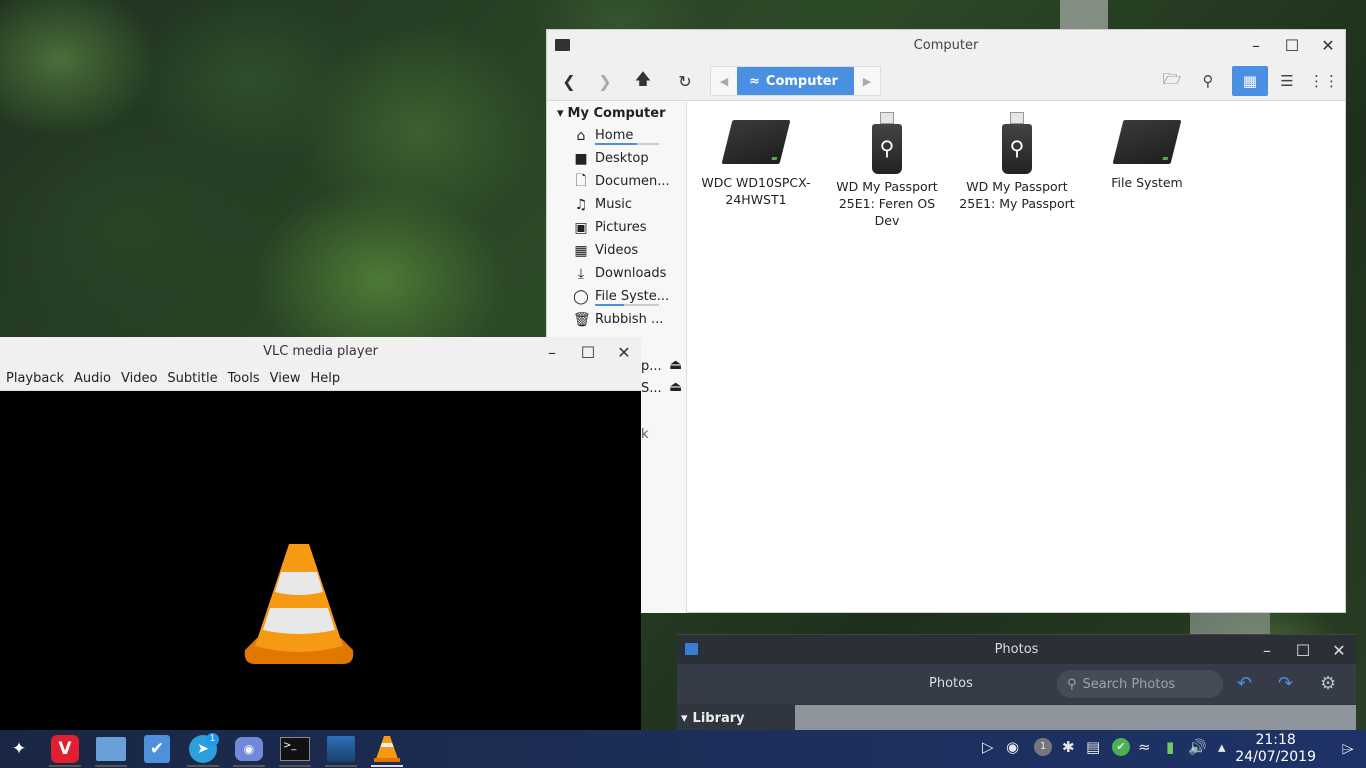  Describe the element at coordinates (1250, 81) in the screenshot. I see `icon-view-button: ▦` at that location.